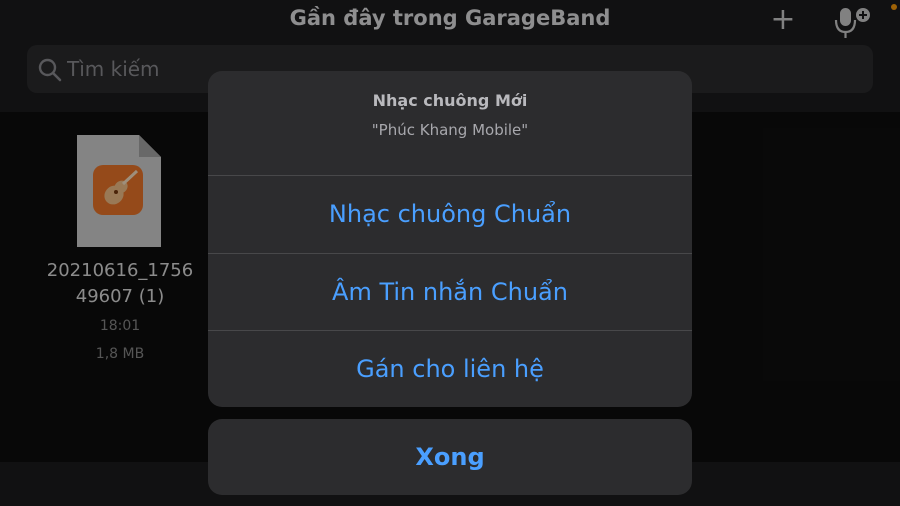  What do you see at coordinates (450, 214) in the screenshot?
I see `standard-ringtone-button: Nhạc chuông Chuẩn` at bounding box center [450, 214].